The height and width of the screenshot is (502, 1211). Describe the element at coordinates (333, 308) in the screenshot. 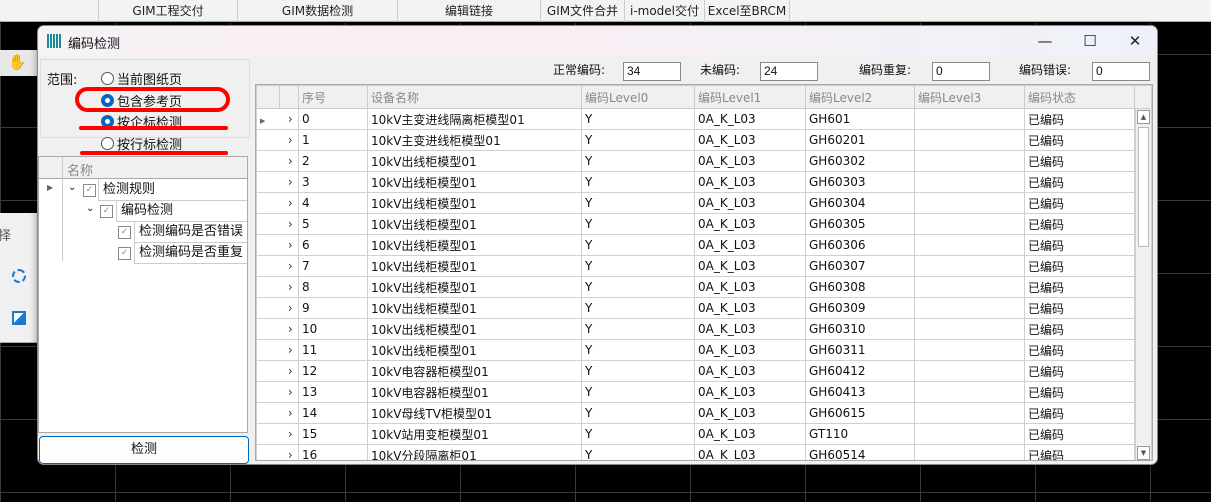

I see `table-cell: 9` at that location.